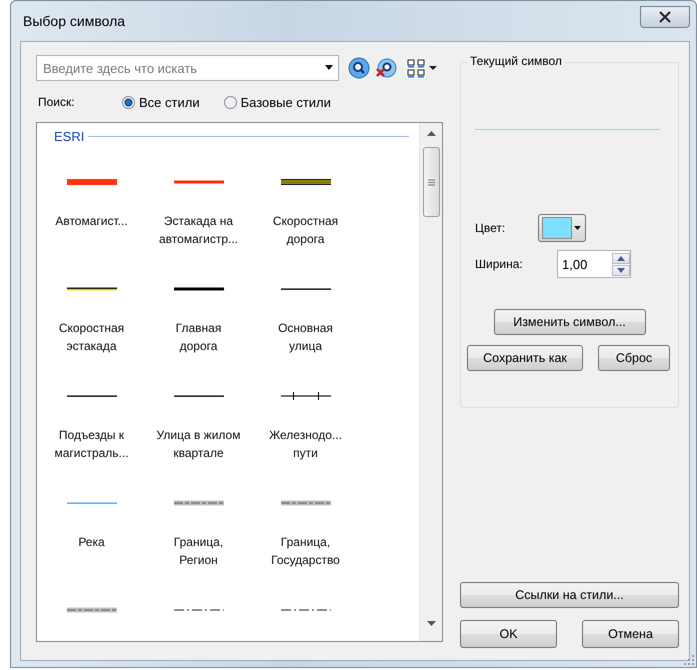 The image size is (697, 670). I want to click on color-picker, so click(562, 228).